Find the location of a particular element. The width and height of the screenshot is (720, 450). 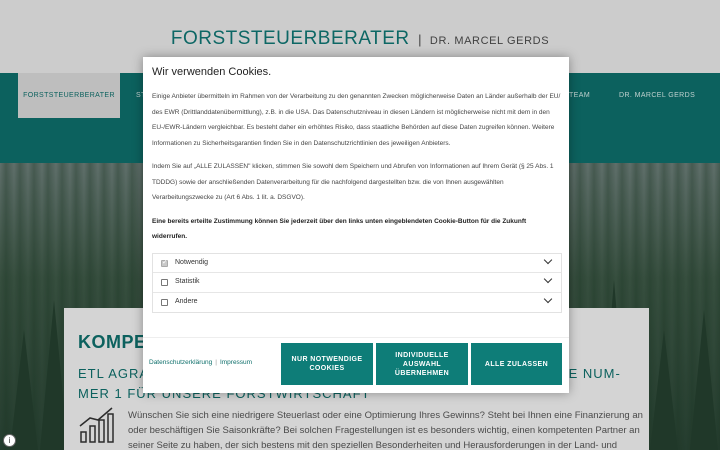

imprint-link: Impressum is located at coordinates (236, 362).